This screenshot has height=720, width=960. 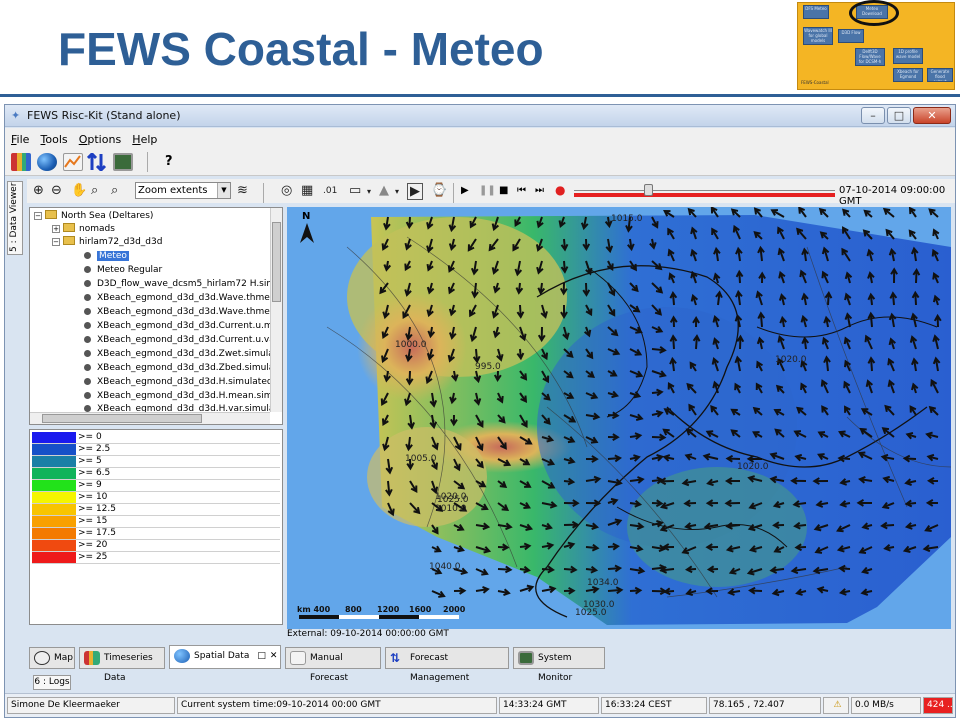 What do you see at coordinates (261, 656) in the screenshot?
I see `tab-restore-icon: □` at bounding box center [261, 656].